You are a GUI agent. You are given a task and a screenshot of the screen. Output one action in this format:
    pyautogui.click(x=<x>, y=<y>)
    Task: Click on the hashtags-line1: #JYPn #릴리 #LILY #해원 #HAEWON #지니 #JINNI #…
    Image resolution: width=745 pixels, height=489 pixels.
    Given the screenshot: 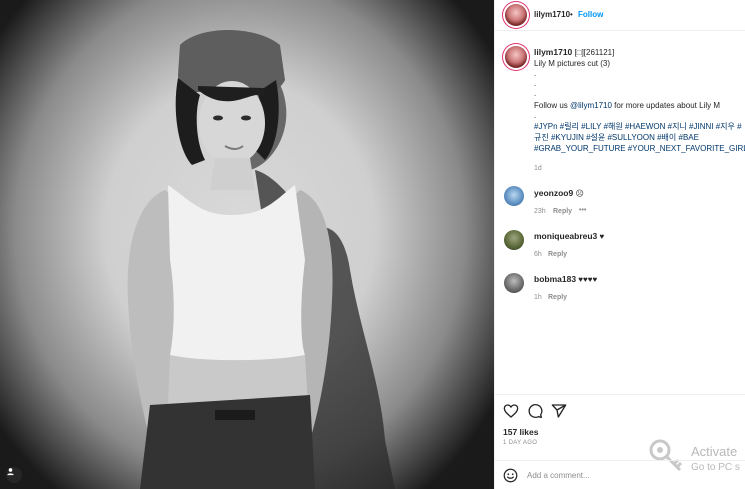 What is the action you would take?
    pyautogui.click(x=638, y=127)
    